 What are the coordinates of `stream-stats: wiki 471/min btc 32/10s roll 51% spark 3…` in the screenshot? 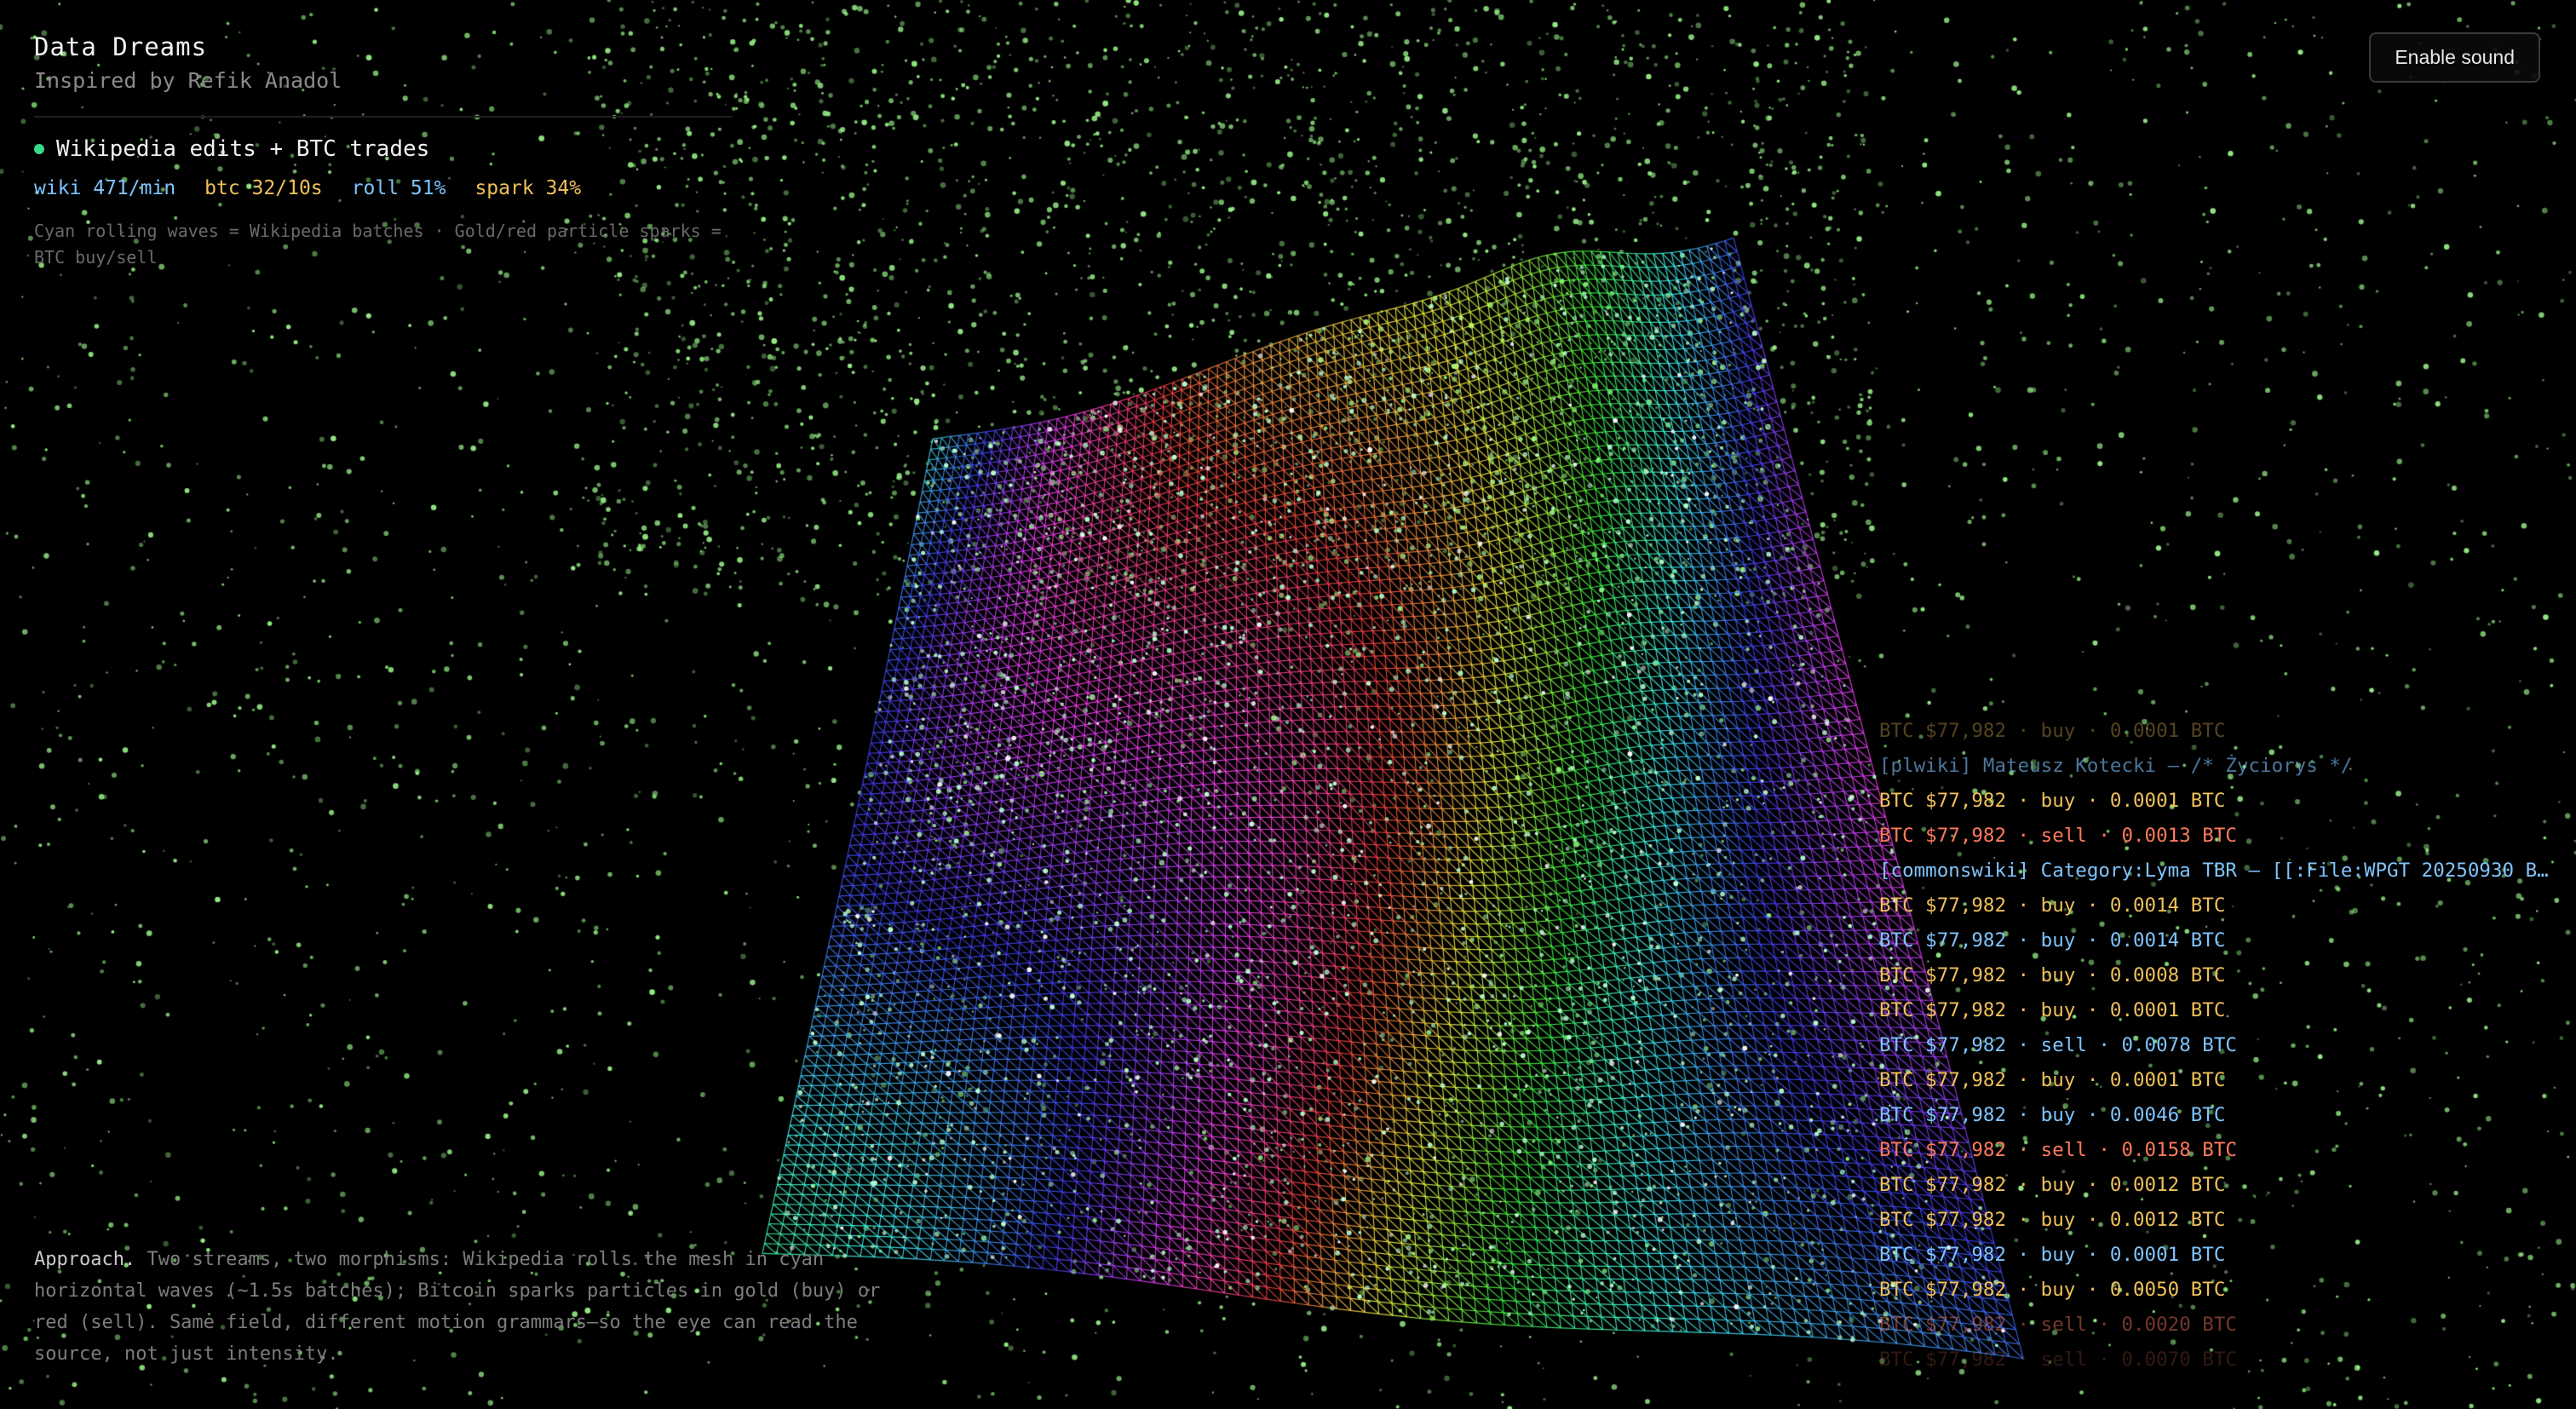 It's located at (307, 188).